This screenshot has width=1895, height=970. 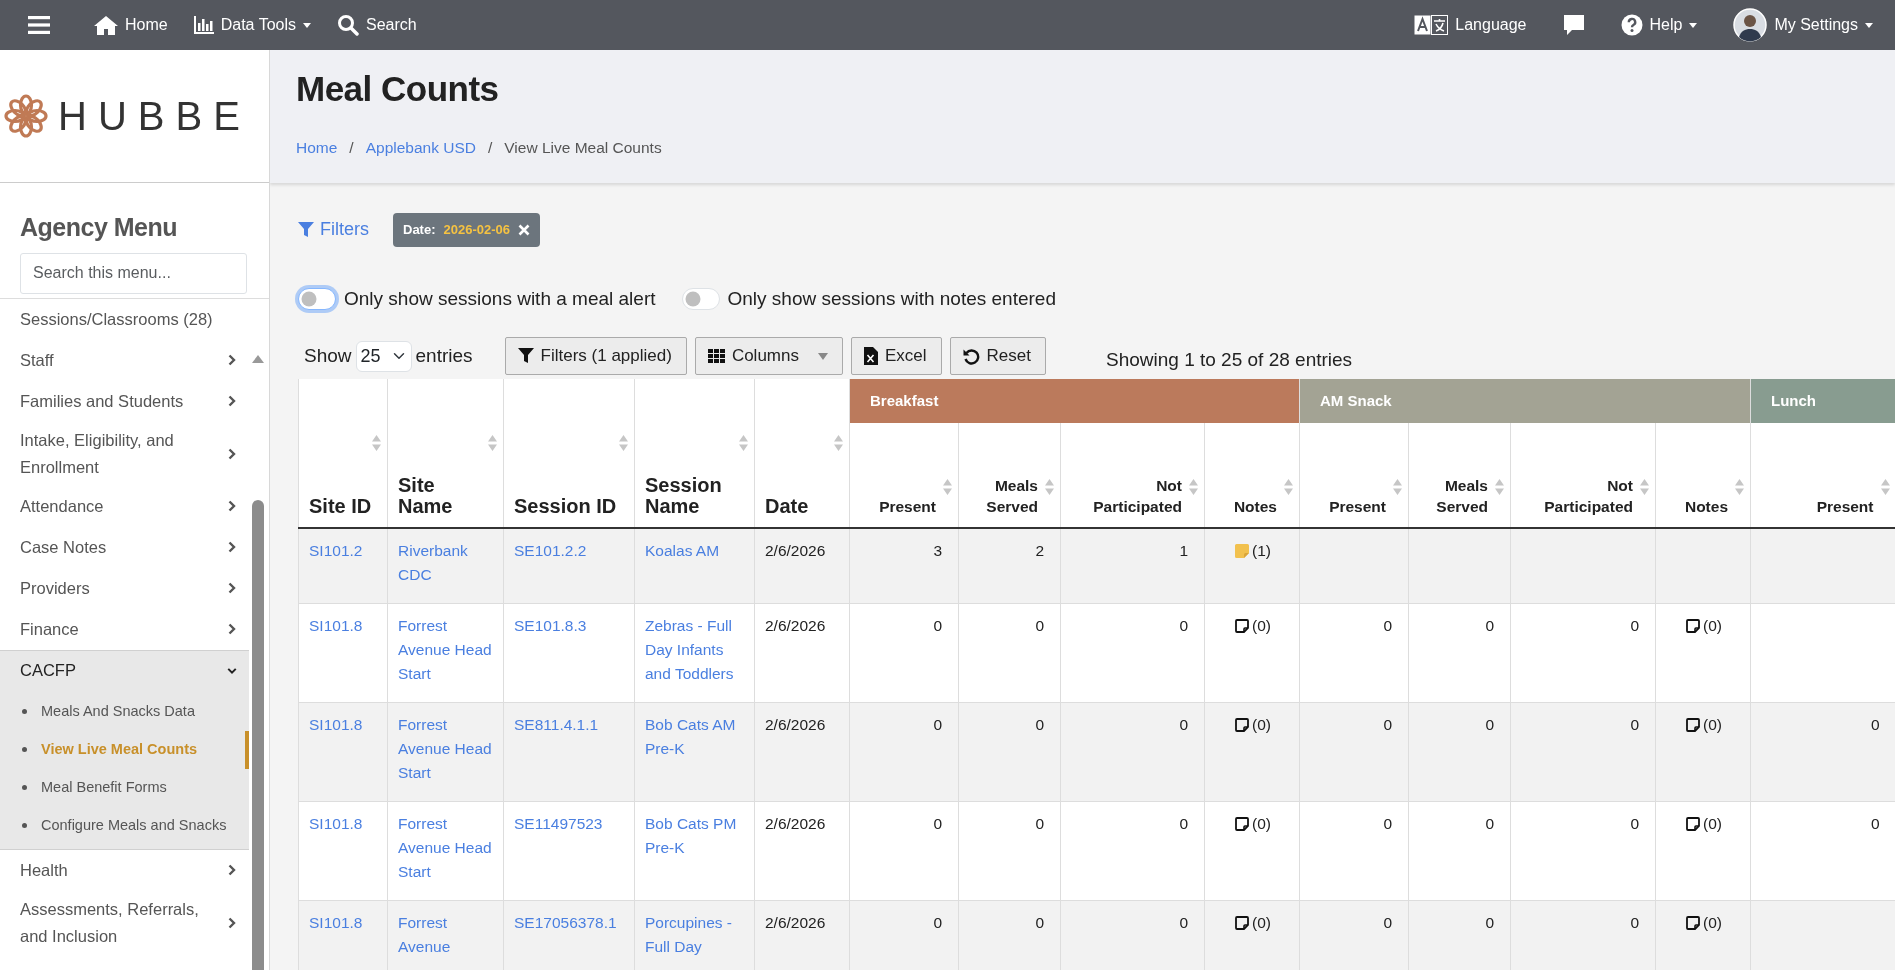 I want to click on entries-info: Showing 1 to 25 of 28 entries, so click(x=1229, y=359).